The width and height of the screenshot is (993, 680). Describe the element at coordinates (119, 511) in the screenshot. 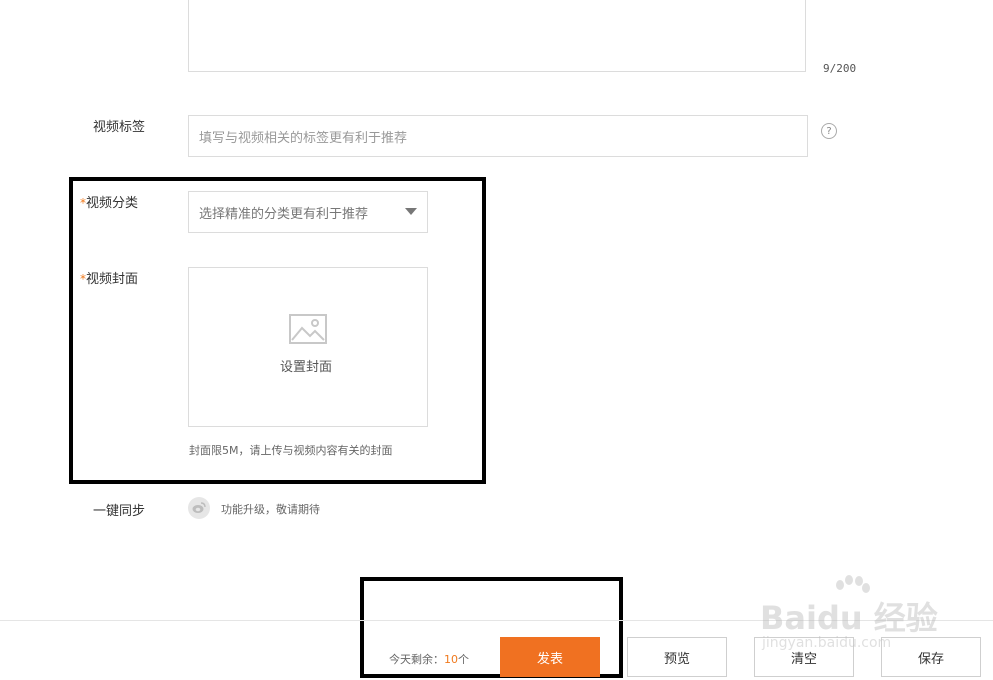

I see `sync-label: 一键同步` at that location.